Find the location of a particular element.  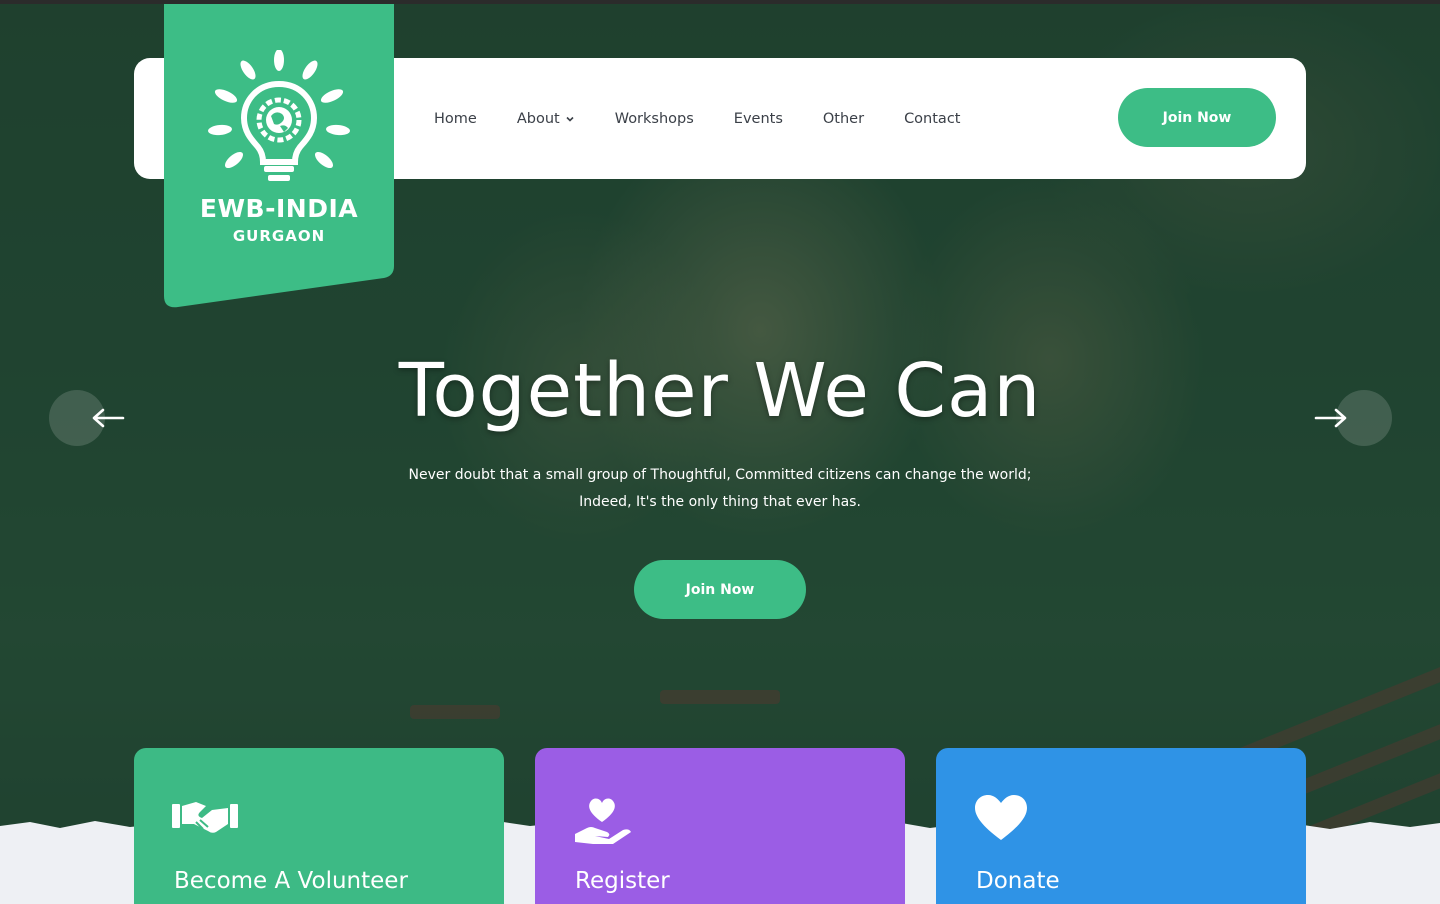

nav-item-label: Other is located at coordinates (843, 118).